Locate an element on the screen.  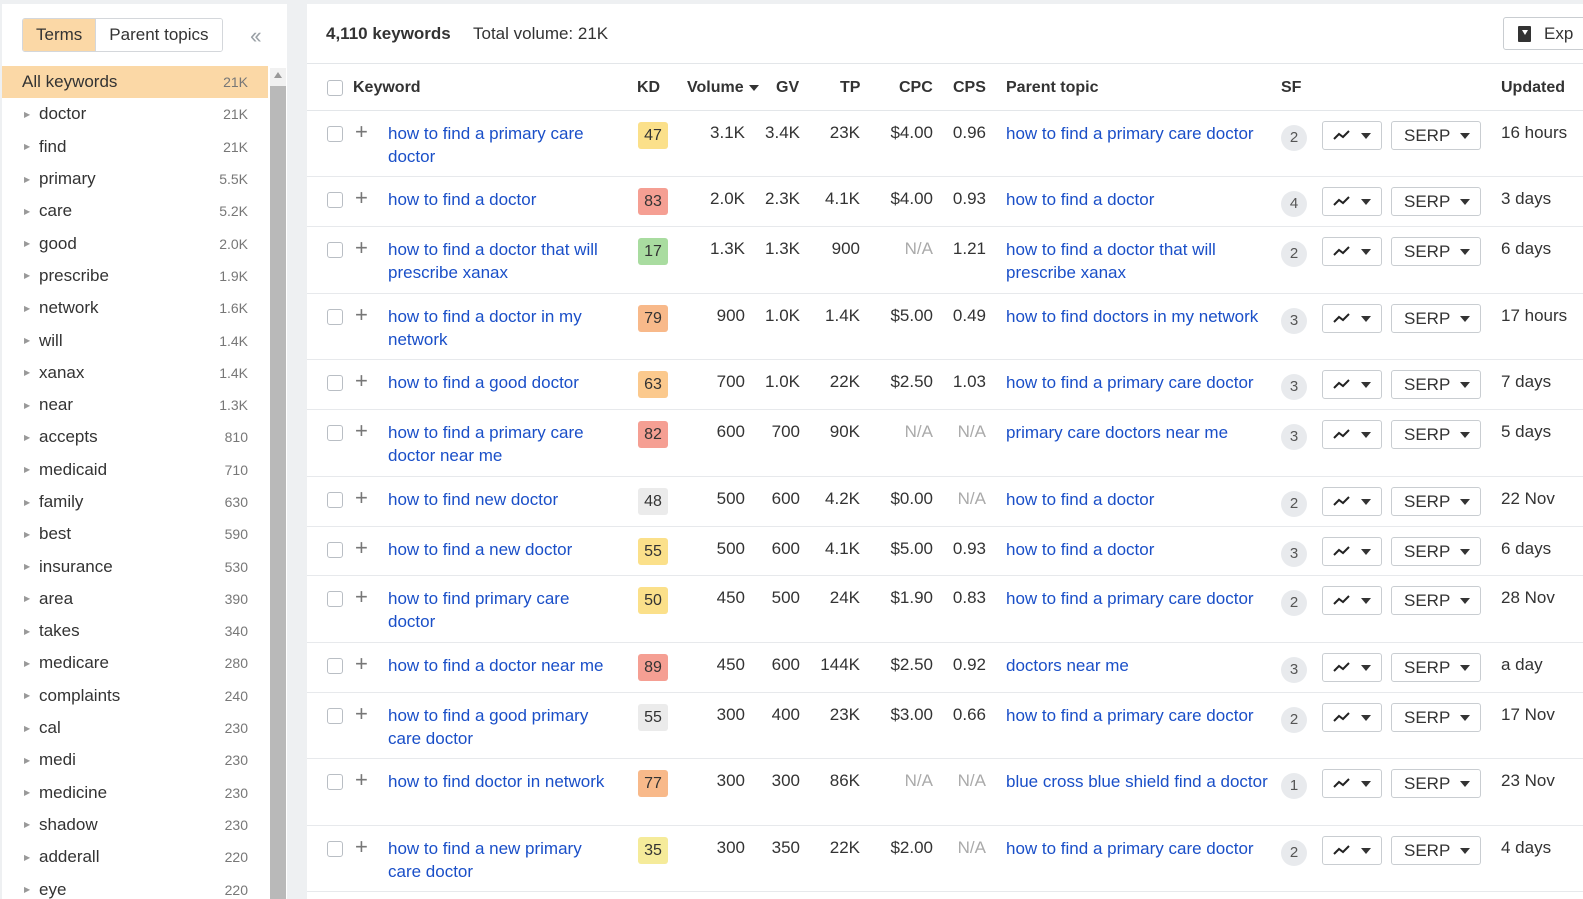
term-item: ▶ near 1.3K is located at coordinates (135, 405).